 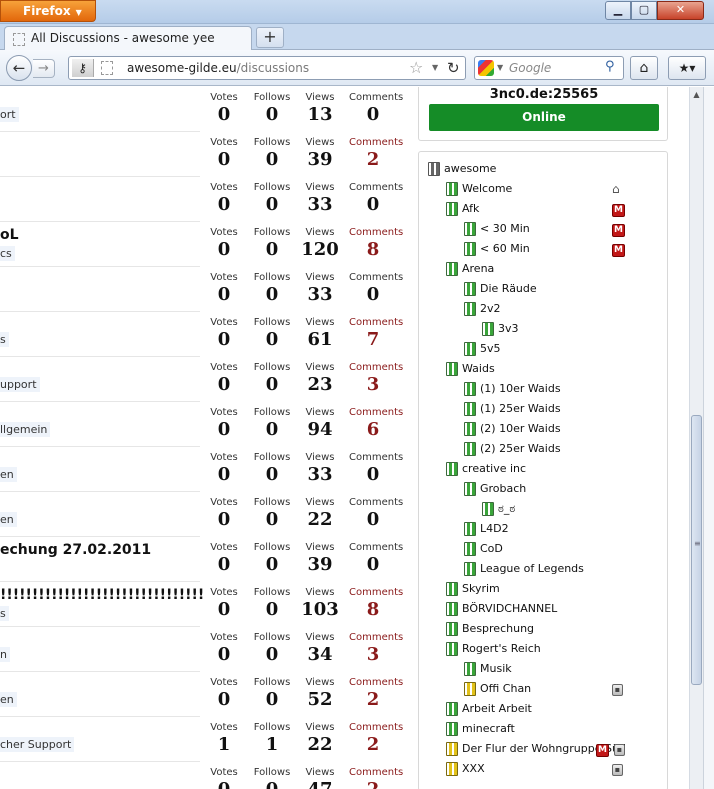 I want to click on views-value: 47, so click(x=320, y=784).